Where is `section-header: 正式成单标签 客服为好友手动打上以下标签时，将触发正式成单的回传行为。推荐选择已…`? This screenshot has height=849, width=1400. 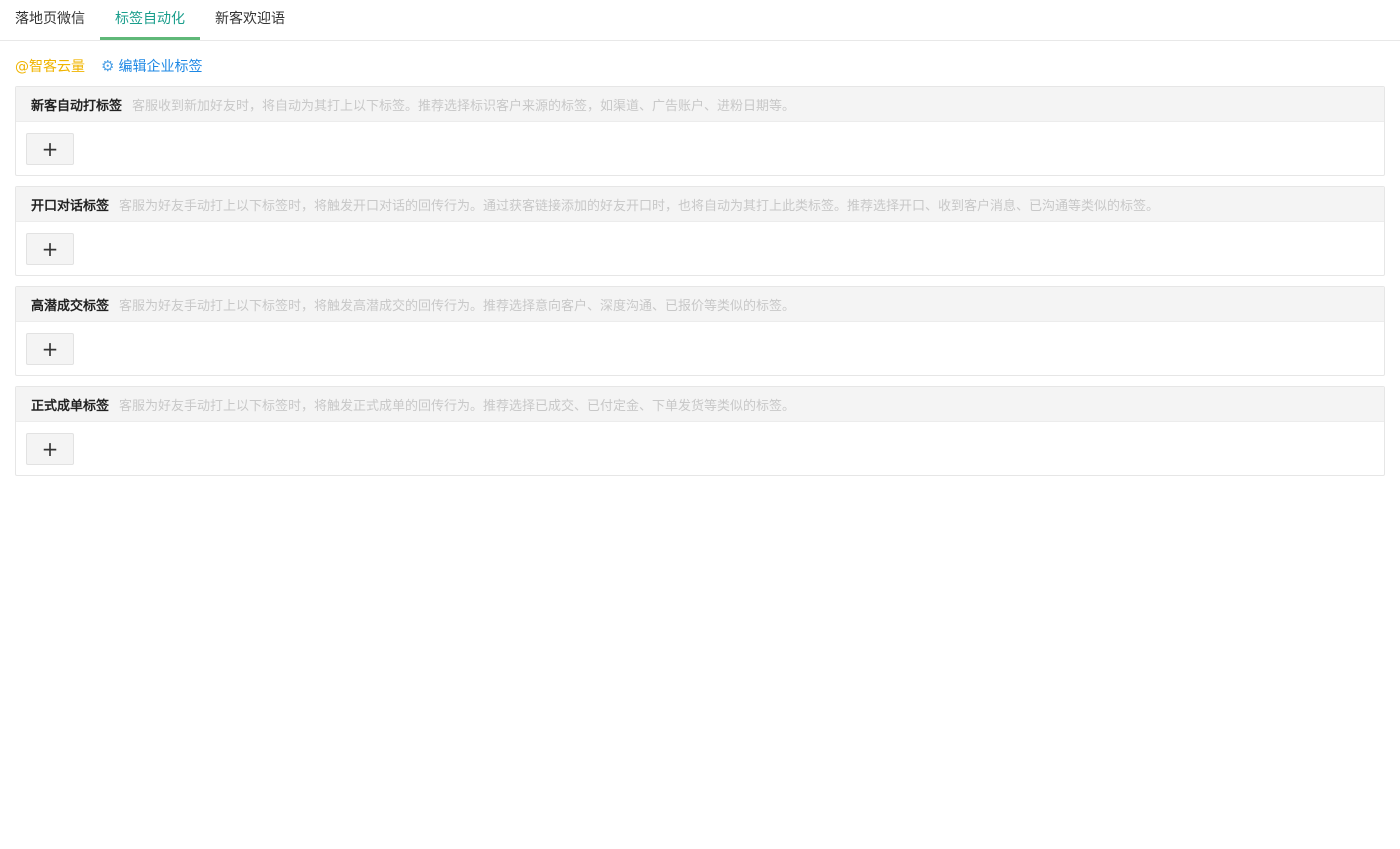
section-header: 正式成单标签 客服为好友手动打上以下标签时，将触发正式成单的回传行为。推荐选择已… is located at coordinates (700, 404).